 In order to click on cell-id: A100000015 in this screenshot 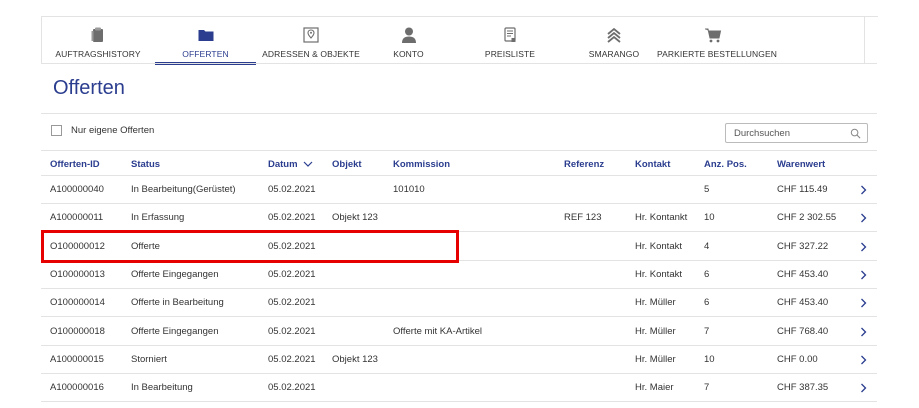, I will do `click(77, 359)`.